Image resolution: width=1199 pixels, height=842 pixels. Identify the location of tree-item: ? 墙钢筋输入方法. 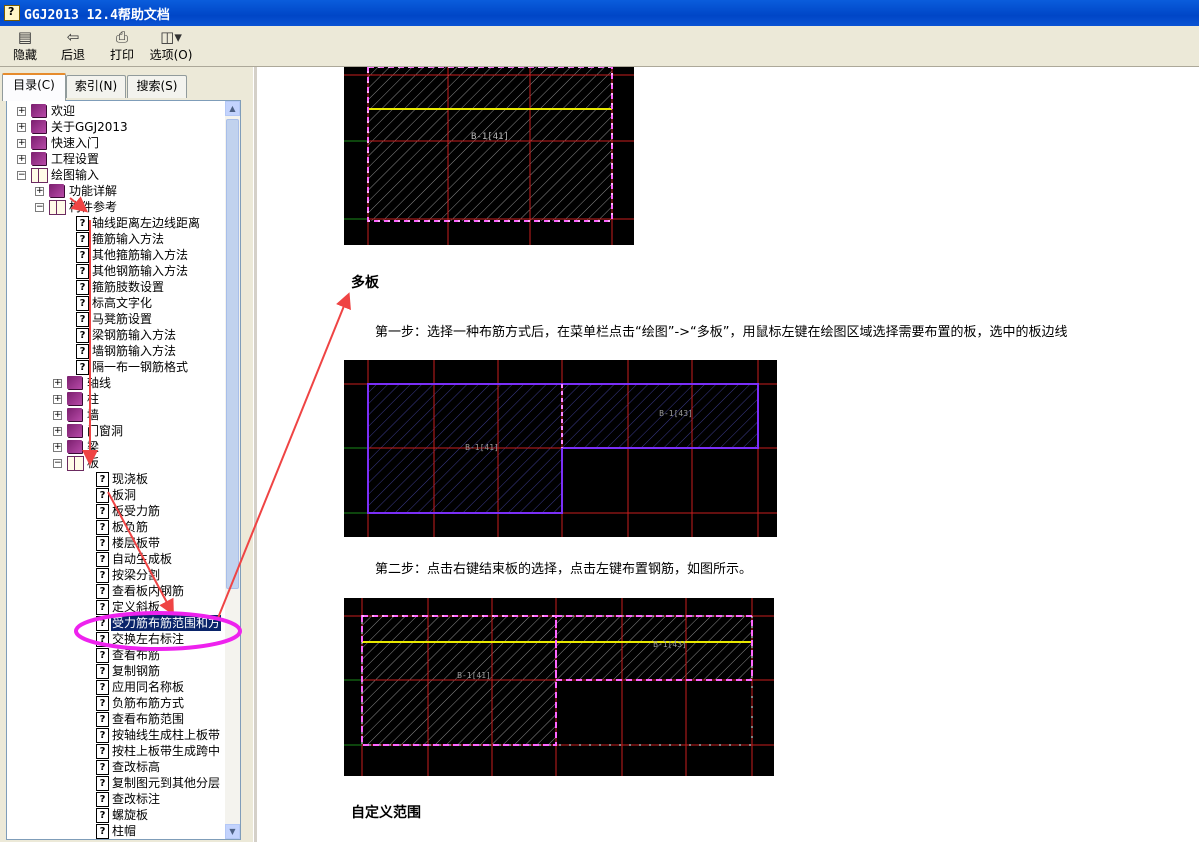
(116, 351).